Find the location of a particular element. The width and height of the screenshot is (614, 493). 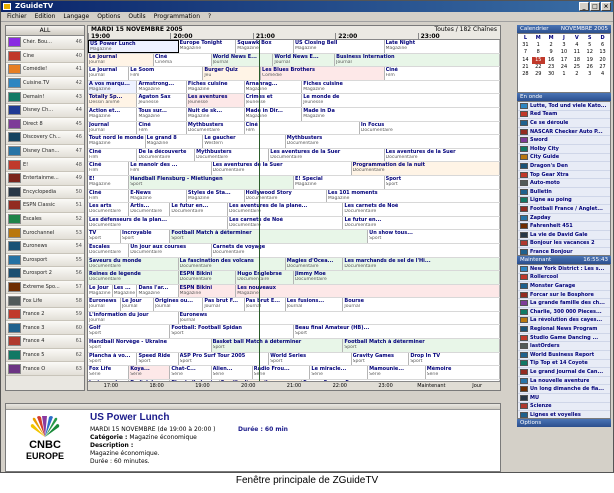

program-cell: Magies d'Ocea... Documentaire is located at coordinates (314, 264).